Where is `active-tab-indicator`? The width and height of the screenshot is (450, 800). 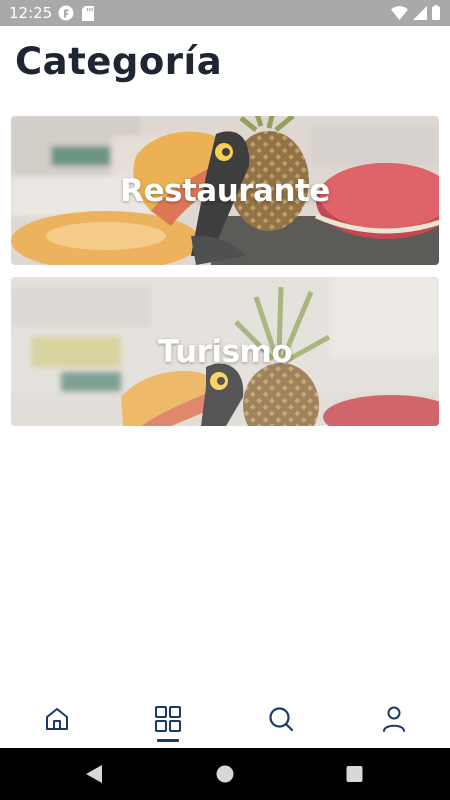 active-tab-indicator is located at coordinates (168, 740).